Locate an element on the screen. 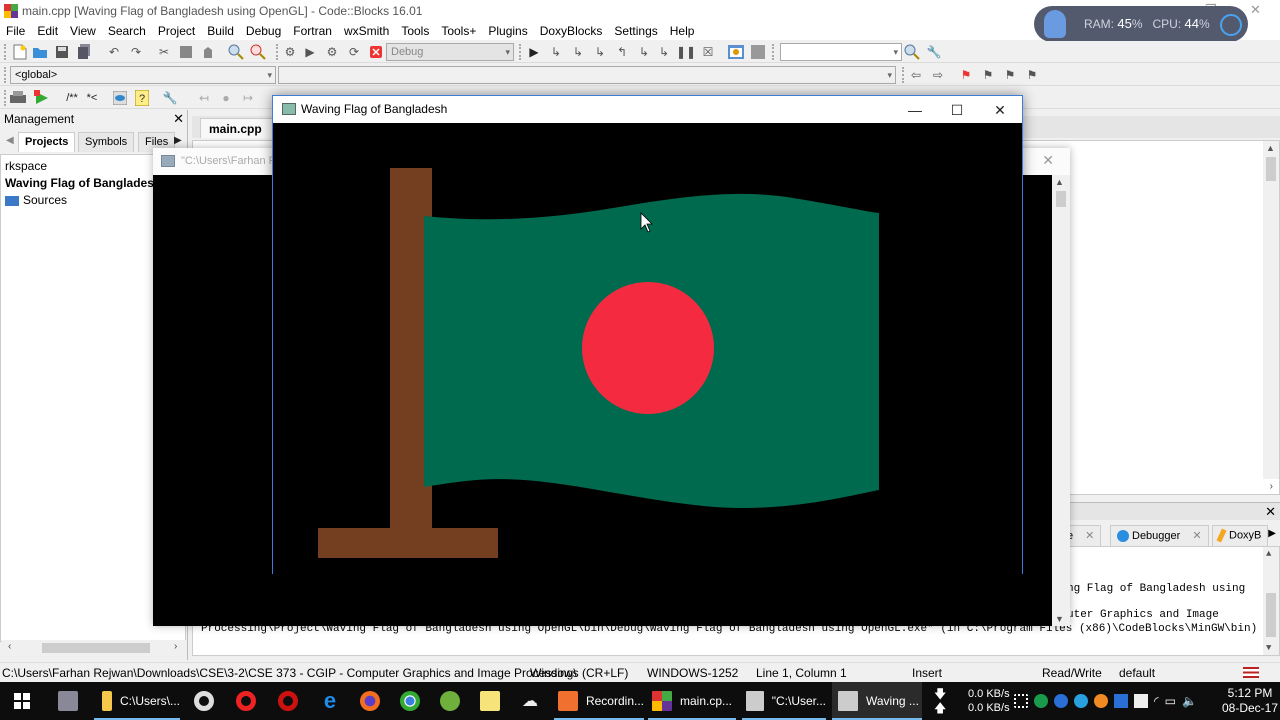  rebuild-icon: ⟳ is located at coordinates (354, 52).